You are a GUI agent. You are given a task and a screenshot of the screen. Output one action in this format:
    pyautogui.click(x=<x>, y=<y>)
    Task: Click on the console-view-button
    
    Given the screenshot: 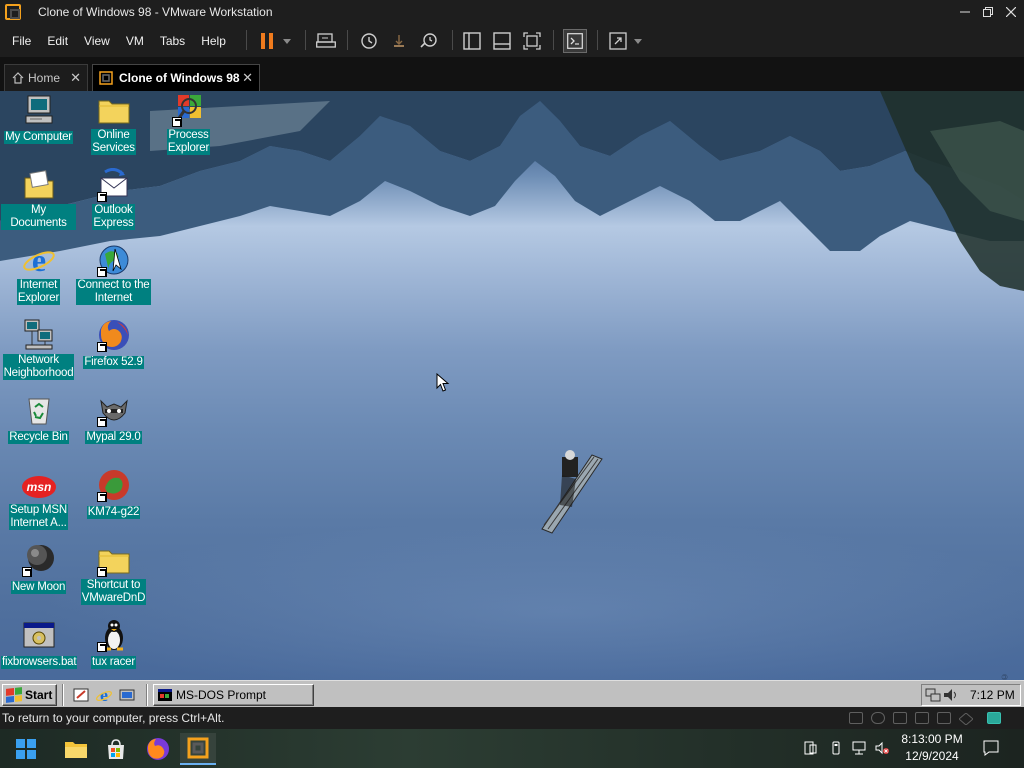 What is the action you would take?
    pyautogui.click(x=575, y=41)
    